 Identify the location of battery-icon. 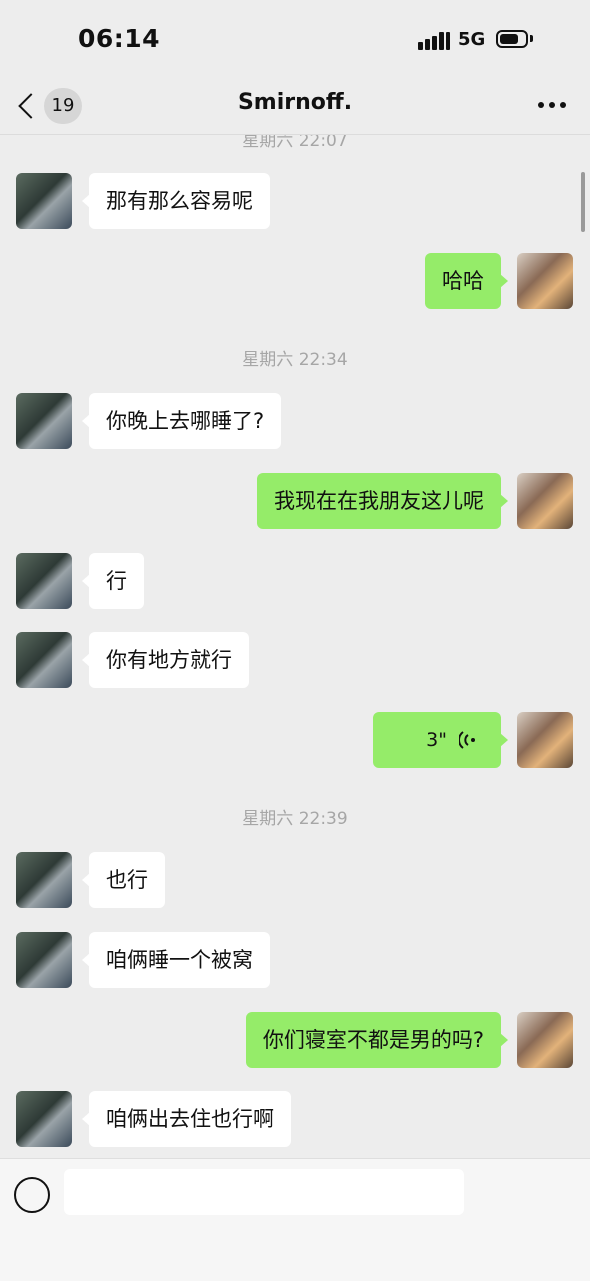
(512, 39).